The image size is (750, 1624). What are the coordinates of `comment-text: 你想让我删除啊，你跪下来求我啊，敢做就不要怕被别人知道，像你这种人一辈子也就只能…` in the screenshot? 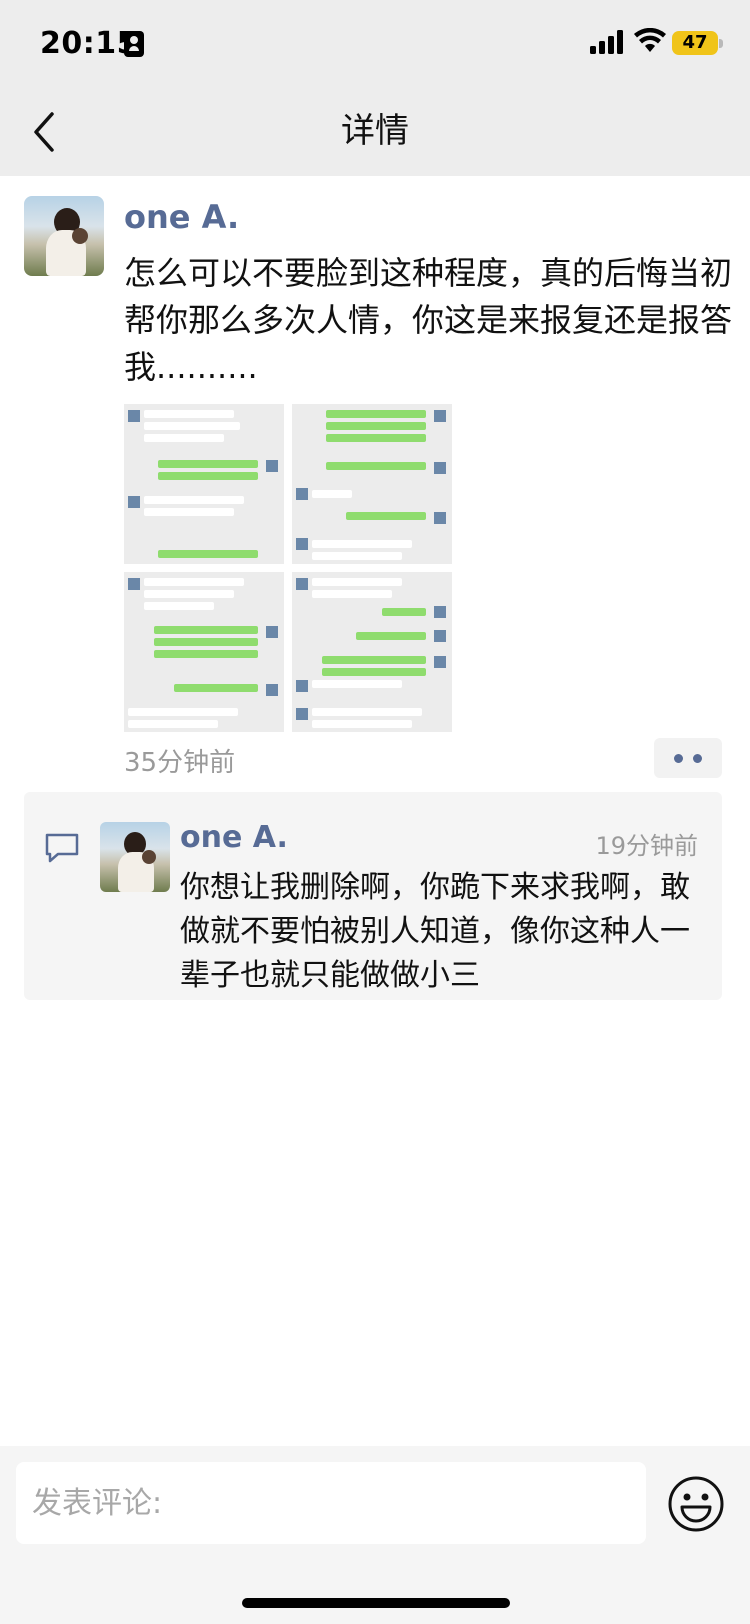 It's located at (435, 931).